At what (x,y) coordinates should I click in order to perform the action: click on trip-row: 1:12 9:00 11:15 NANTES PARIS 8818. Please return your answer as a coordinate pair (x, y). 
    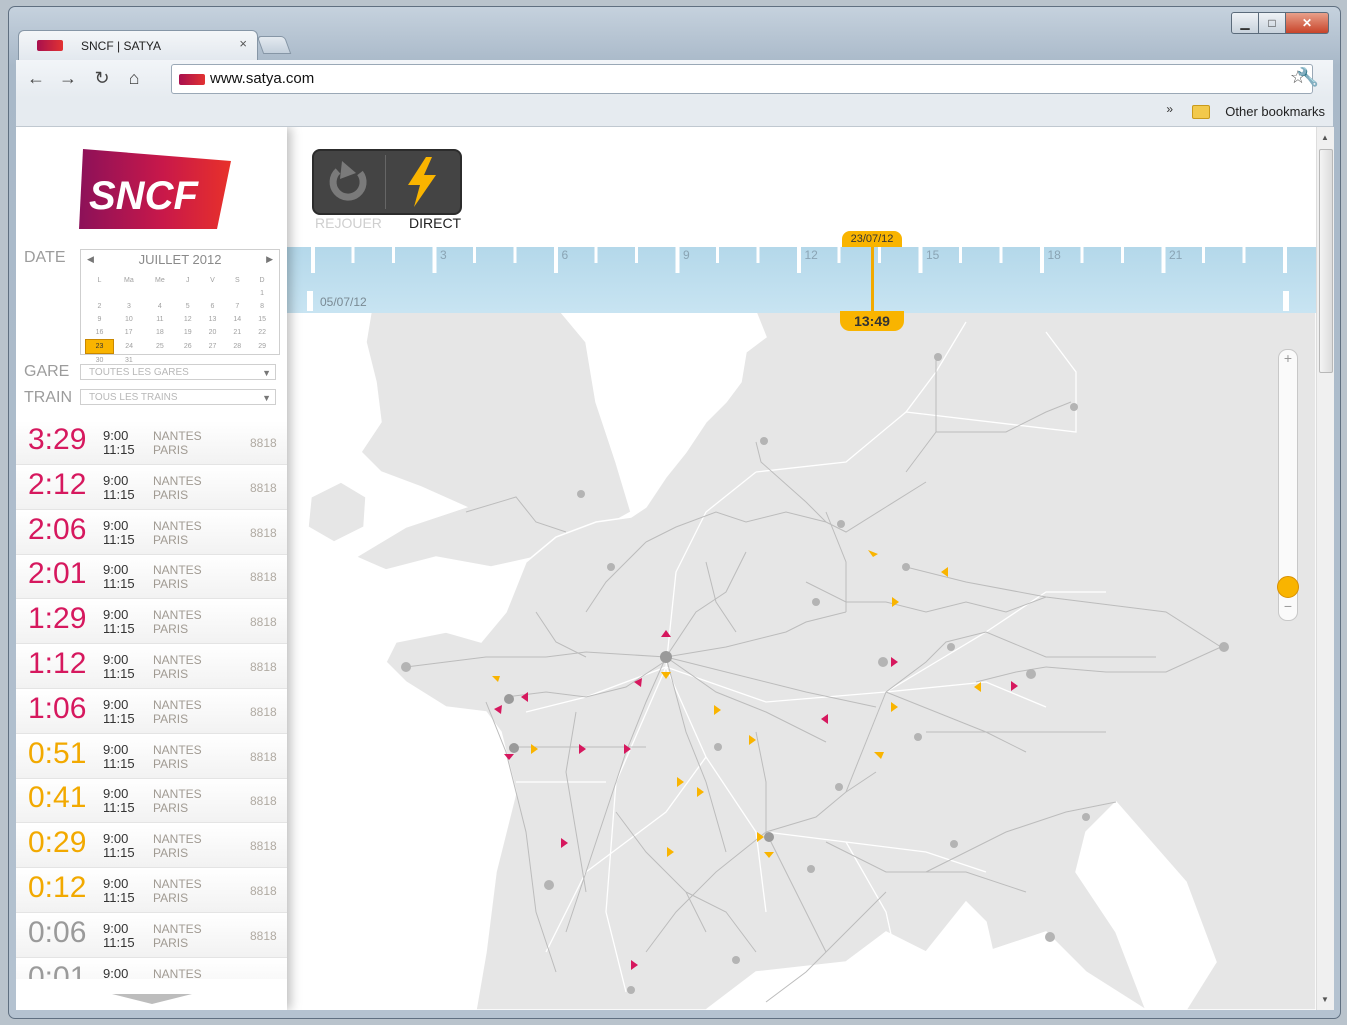
    Looking at the image, I should click on (151, 667).